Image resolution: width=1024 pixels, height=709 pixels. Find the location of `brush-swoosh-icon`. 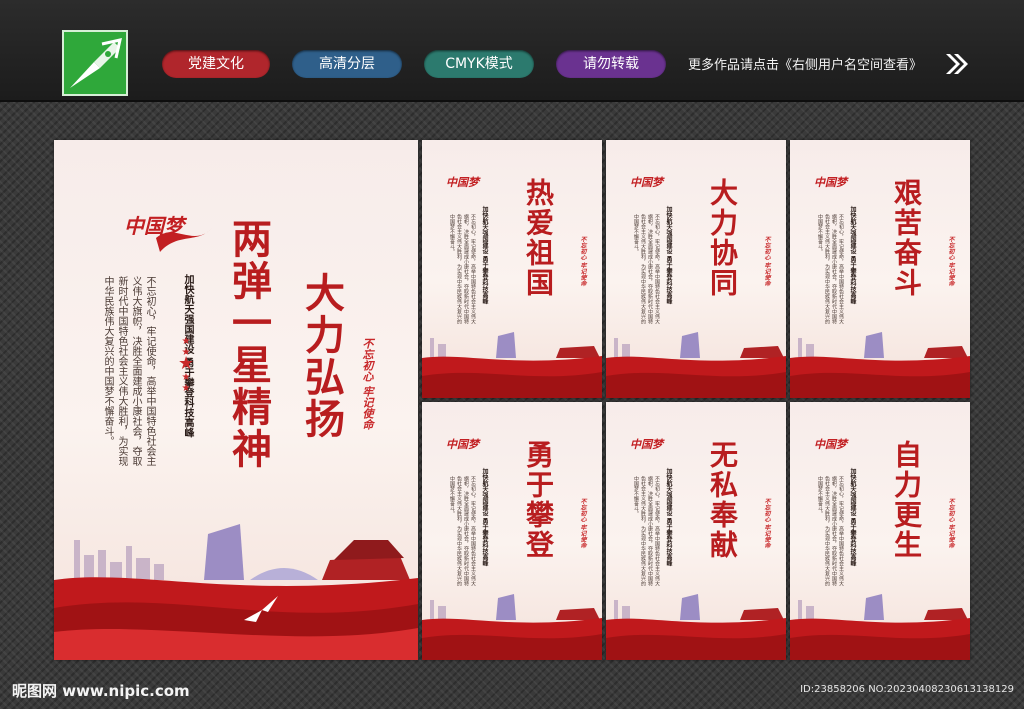

brush-swoosh-icon is located at coordinates (184, 240).